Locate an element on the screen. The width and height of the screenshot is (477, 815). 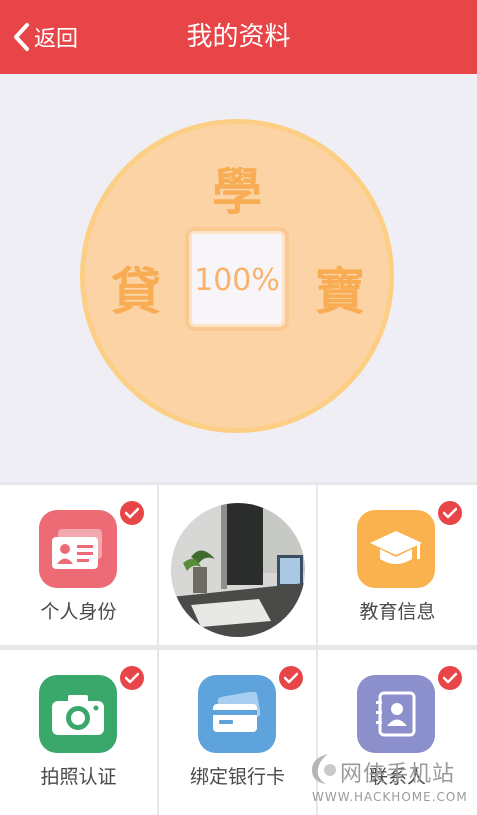
watermark-name: 网侠手机站 is located at coordinates (398, 774).